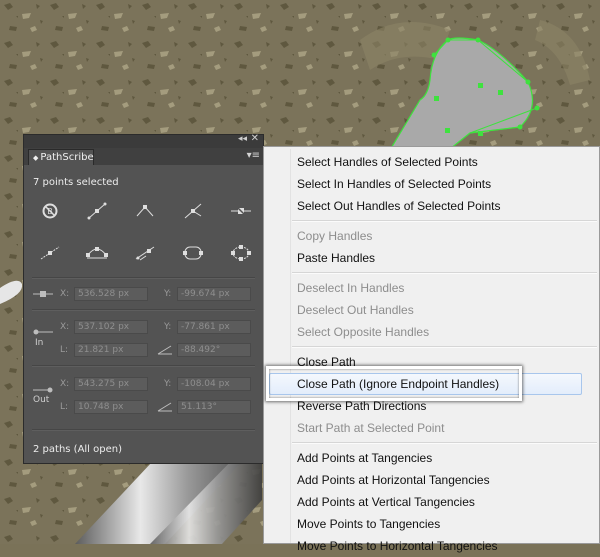 This screenshot has width=600, height=557. Describe the element at coordinates (65, 384) in the screenshot. I see `out-x-label: X:` at that location.